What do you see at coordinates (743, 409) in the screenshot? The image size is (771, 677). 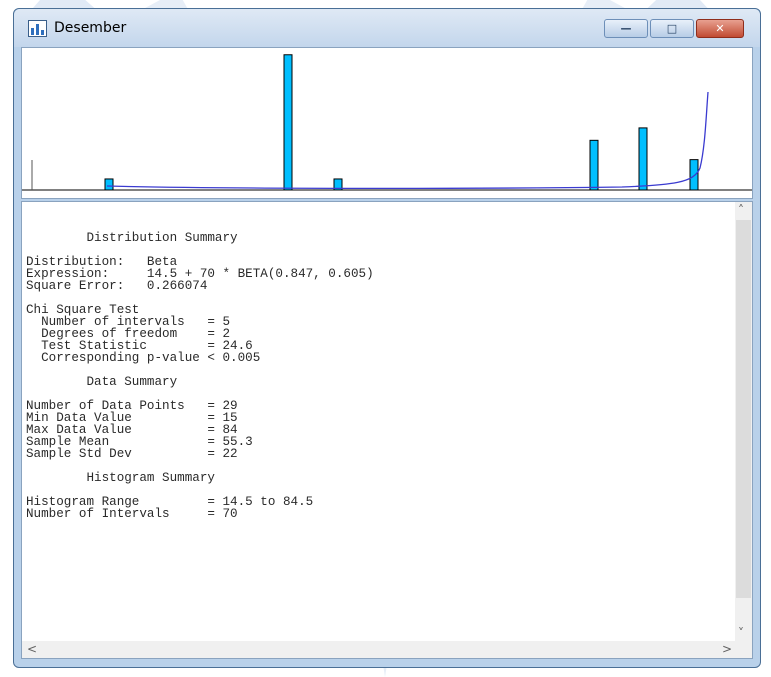 I see `vertical-scroll-thumb` at bounding box center [743, 409].